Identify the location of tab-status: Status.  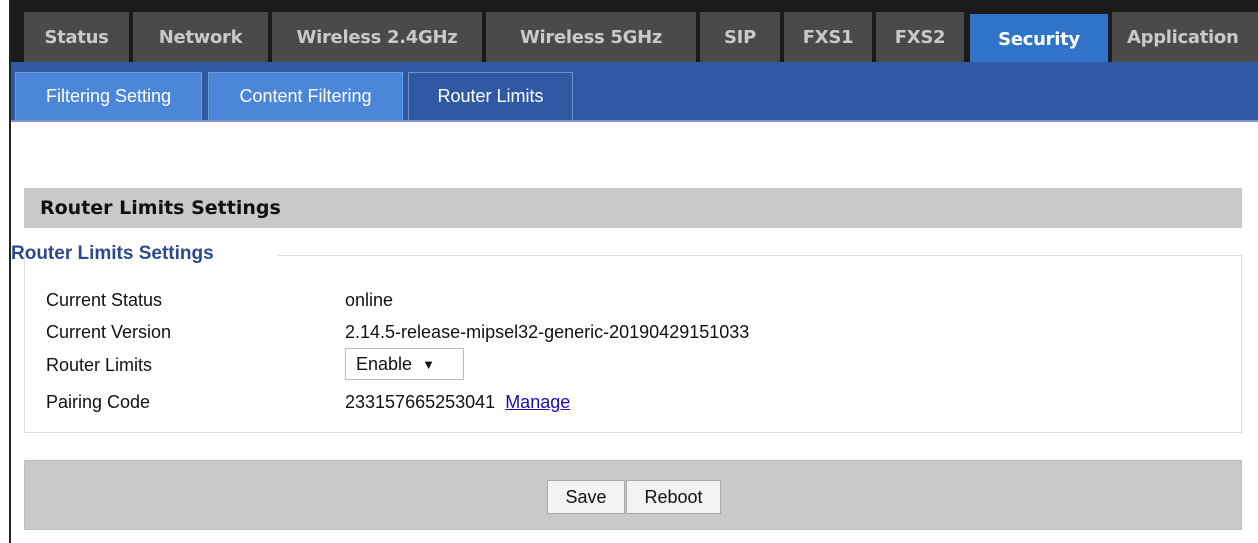
(76, 37).